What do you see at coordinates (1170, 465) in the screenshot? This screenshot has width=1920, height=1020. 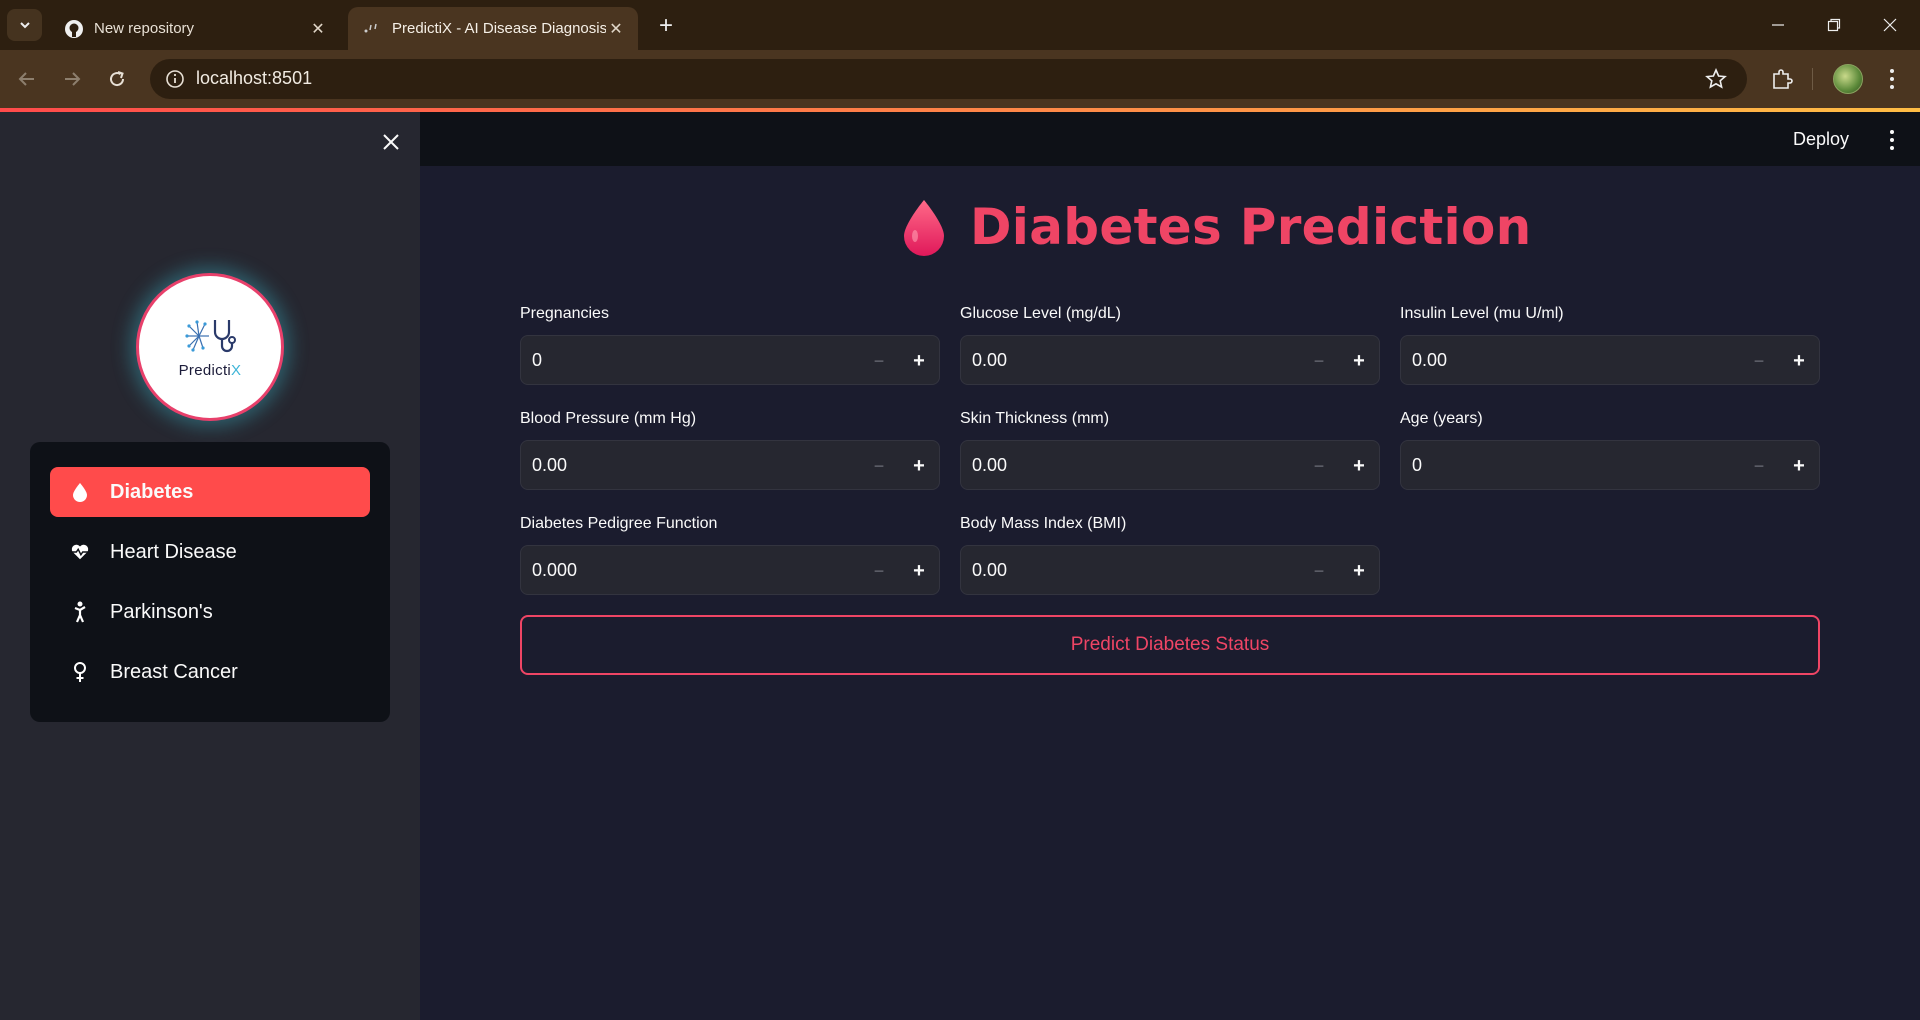 I see `skin-thickness-input: 0.00 − +` at bounding box center [1170, 465].